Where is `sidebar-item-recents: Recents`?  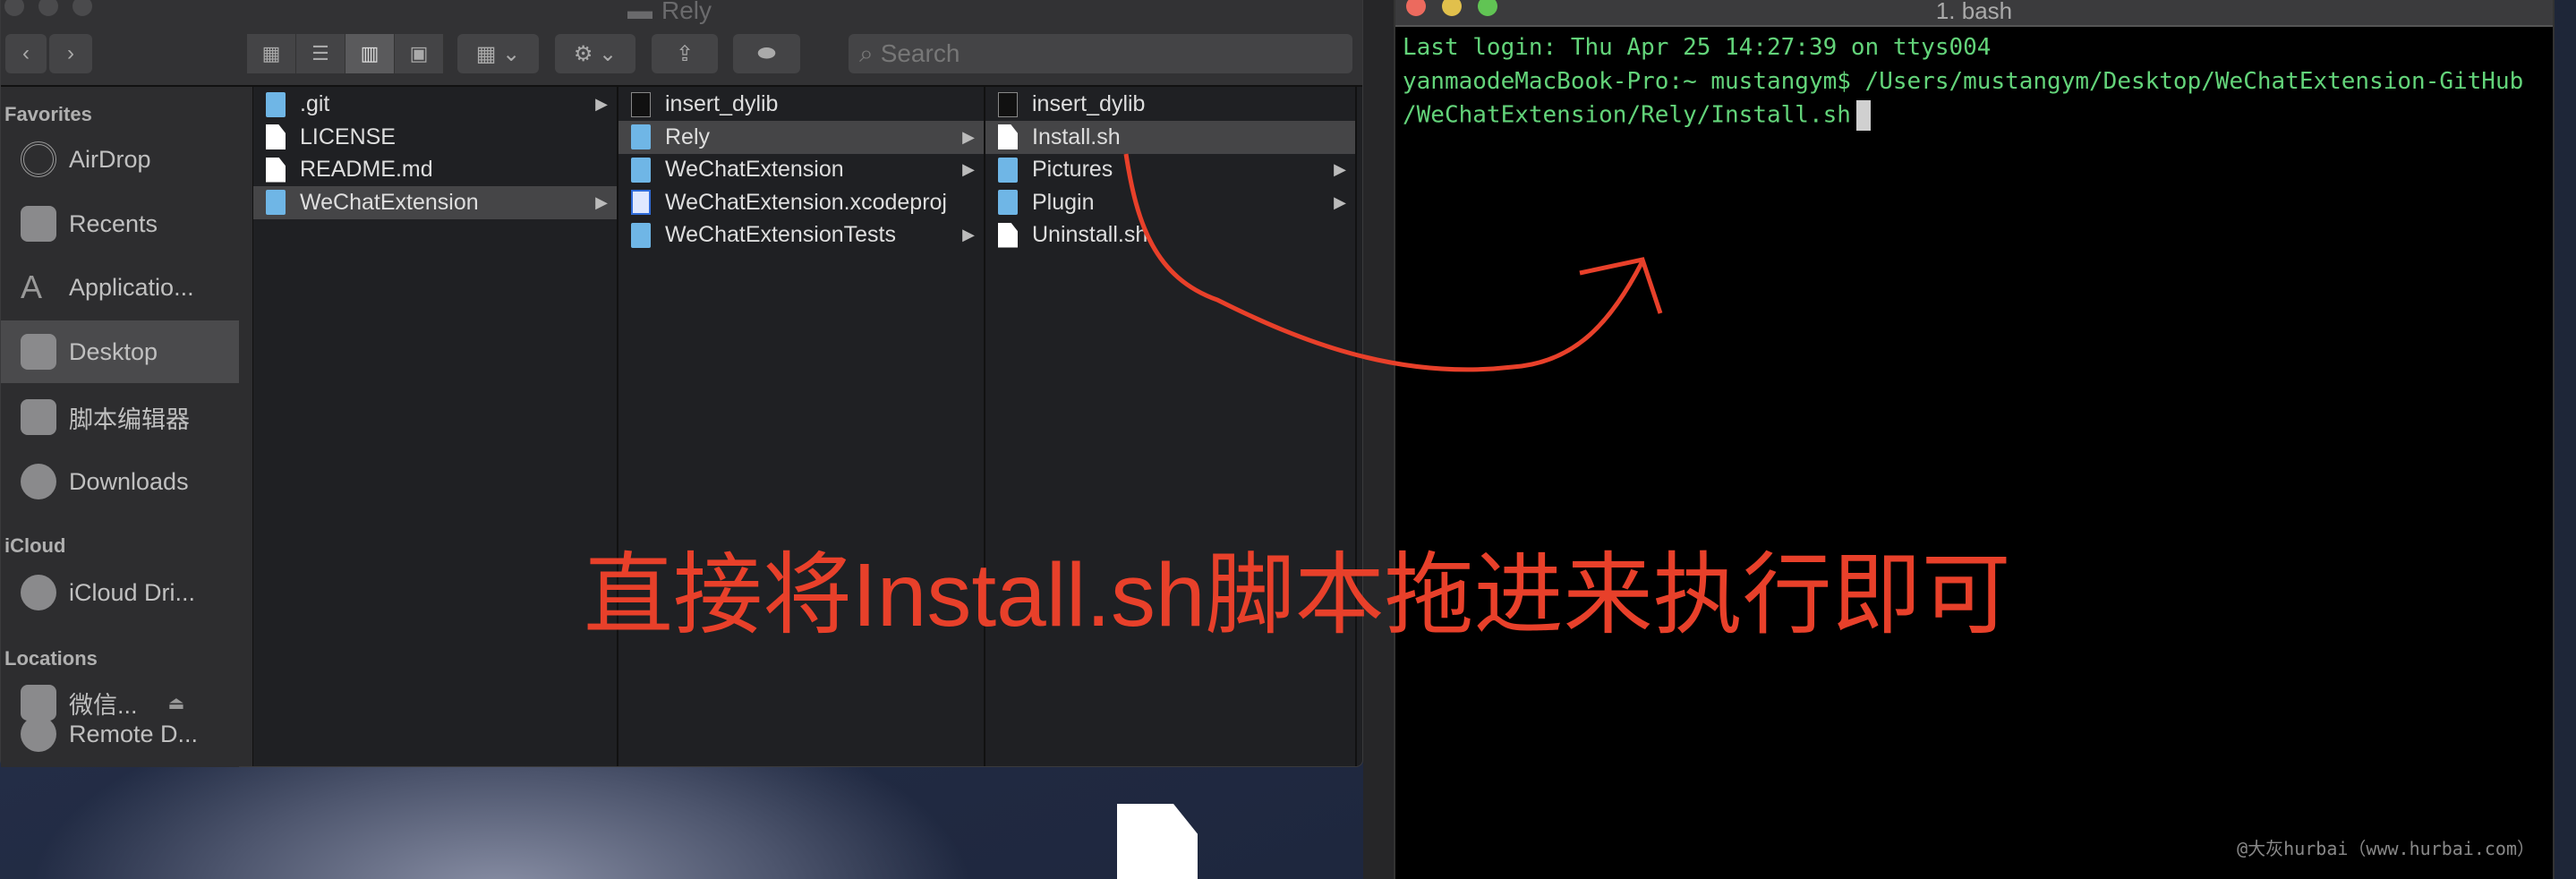 sidebar-item-recents: Recents is located at coordinates (120, 223).